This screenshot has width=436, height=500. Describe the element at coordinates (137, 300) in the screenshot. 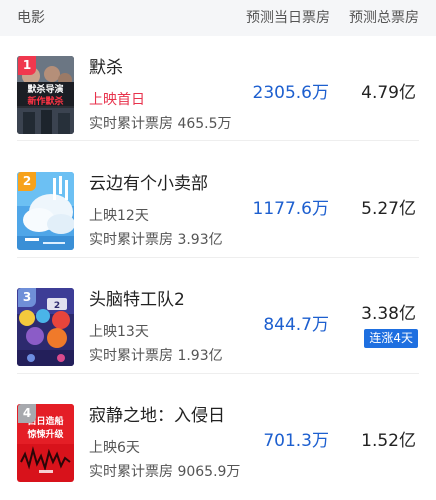

I see `movie-title: 头脑特工队2` at that location.